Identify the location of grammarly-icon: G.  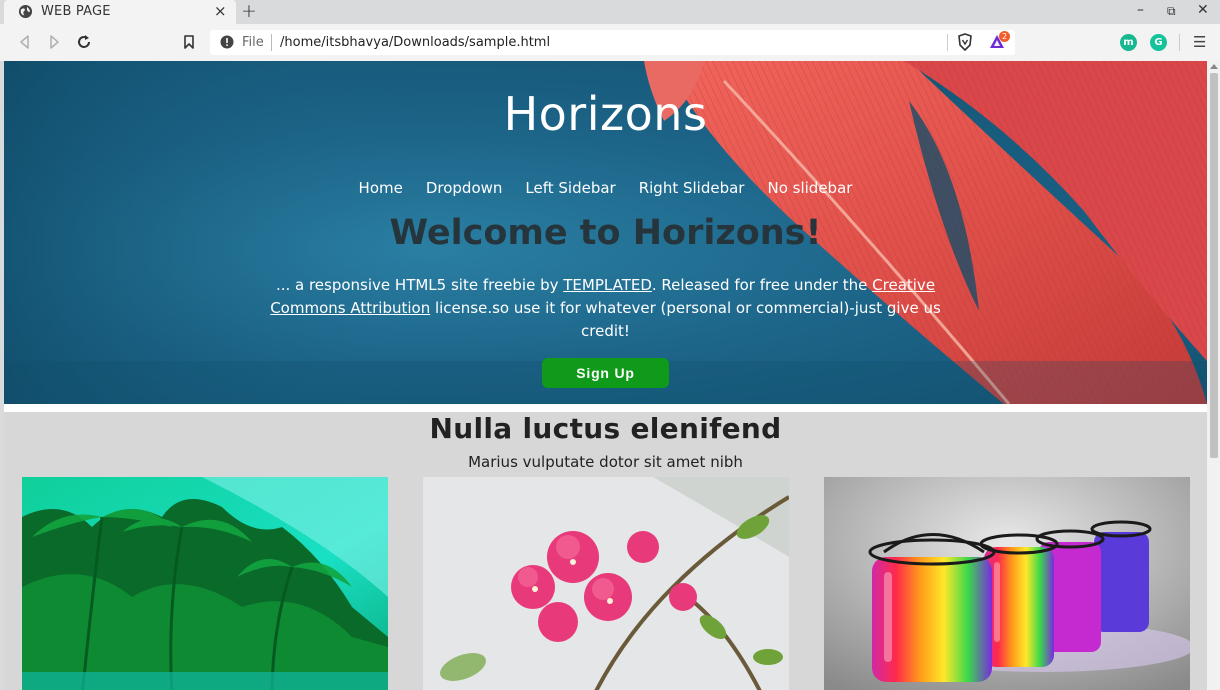
(1158, 42).